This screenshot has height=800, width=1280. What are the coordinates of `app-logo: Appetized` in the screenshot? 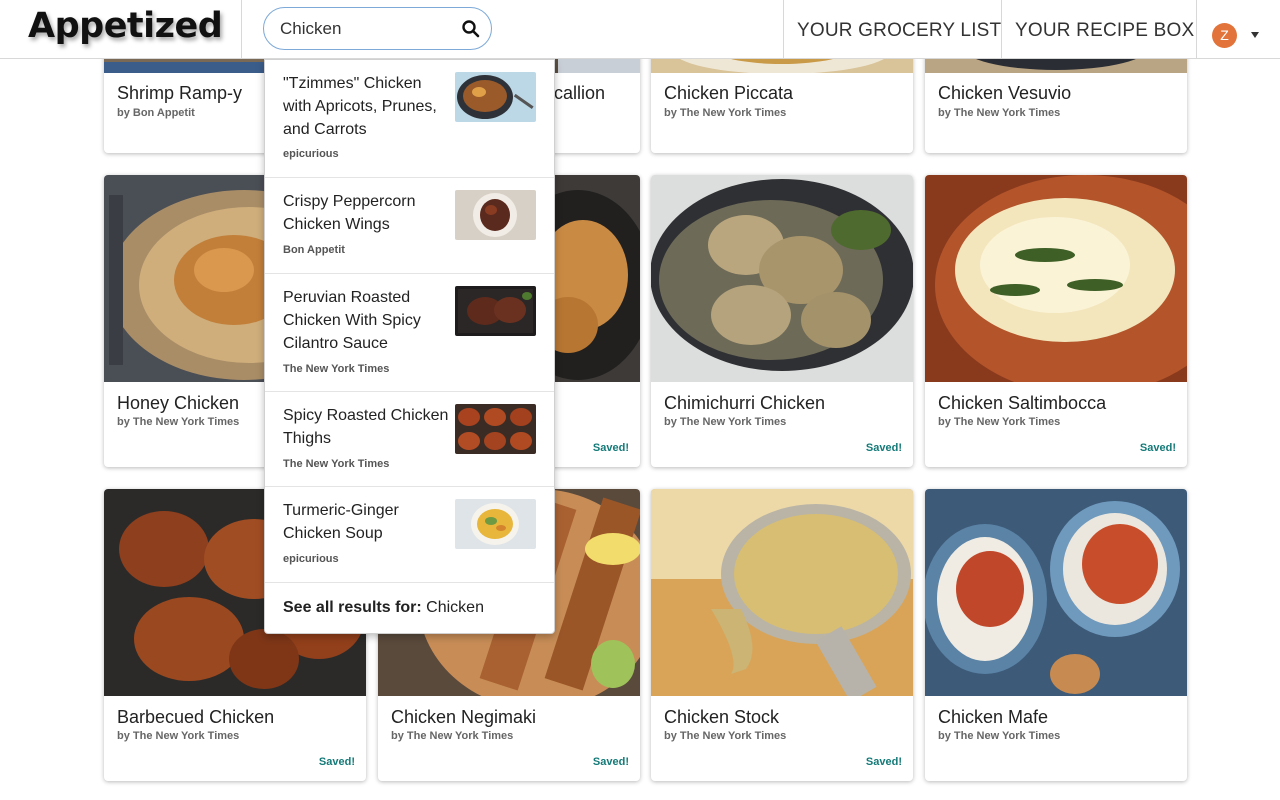 It's located at (125, 26).